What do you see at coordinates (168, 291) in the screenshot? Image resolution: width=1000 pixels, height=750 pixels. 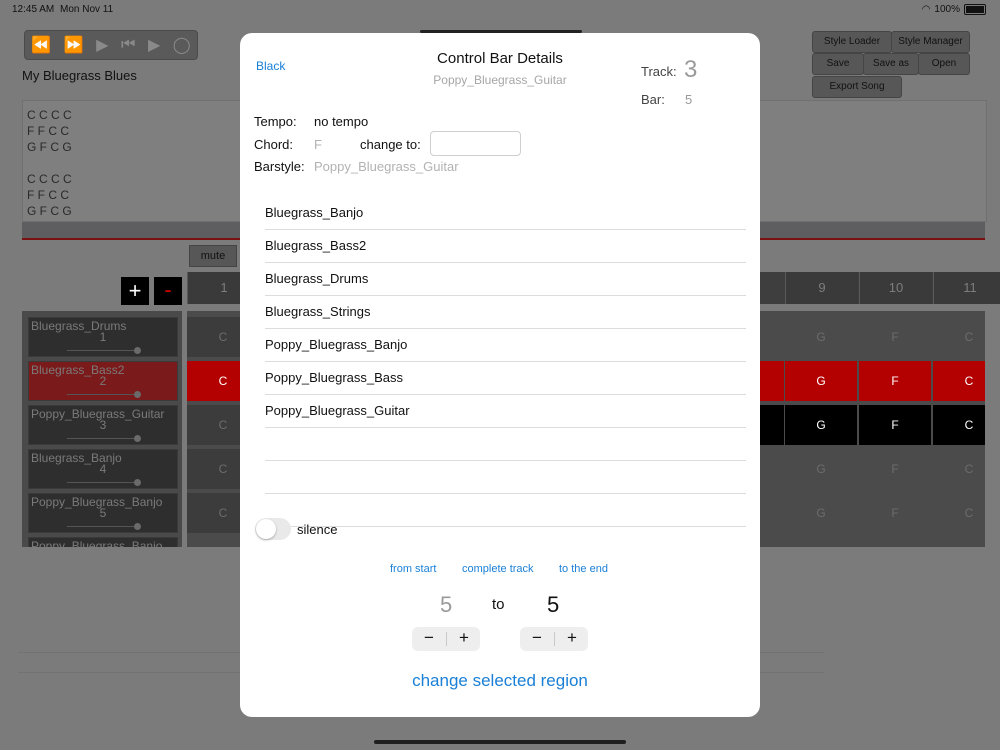 I see `remove-track-button: -` at bounding box center [168, 291].